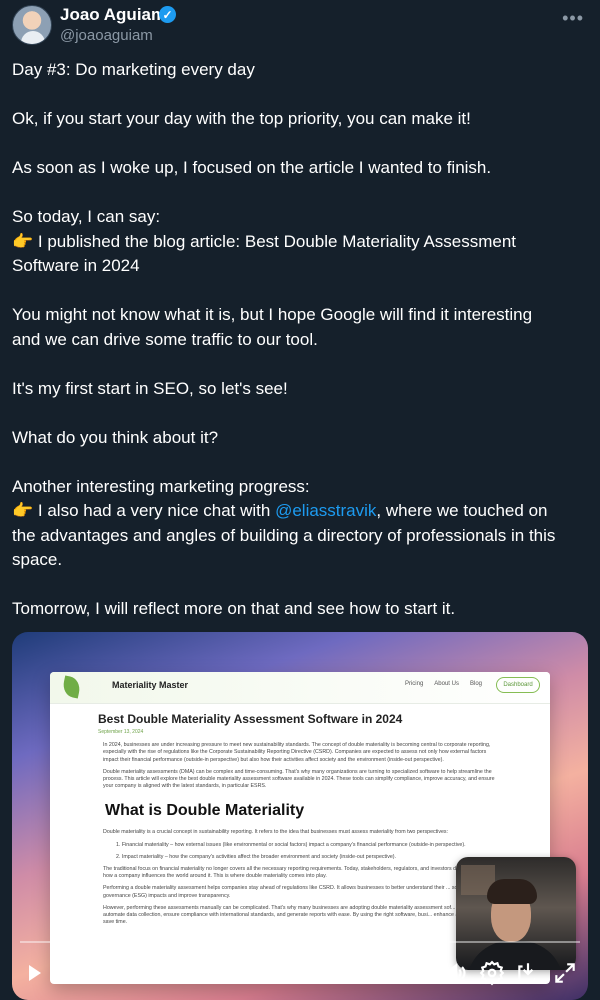 Image resolution: width=600 pixels, height=1000 pixels. What do you see at coordinates (154, 510) in the screenshot?
I see `tweet-text-segment: I also had a very nice chat with` at bounding box center [154, 510].